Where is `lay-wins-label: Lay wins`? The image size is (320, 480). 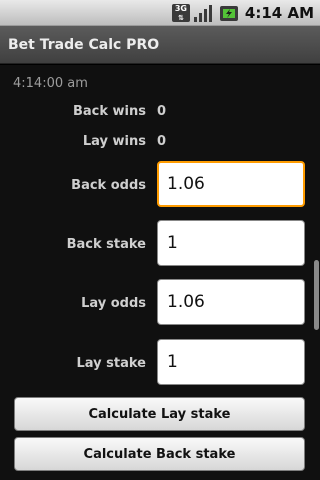
lay-wins-label: Lay wins is located at coordinates (114, 141).